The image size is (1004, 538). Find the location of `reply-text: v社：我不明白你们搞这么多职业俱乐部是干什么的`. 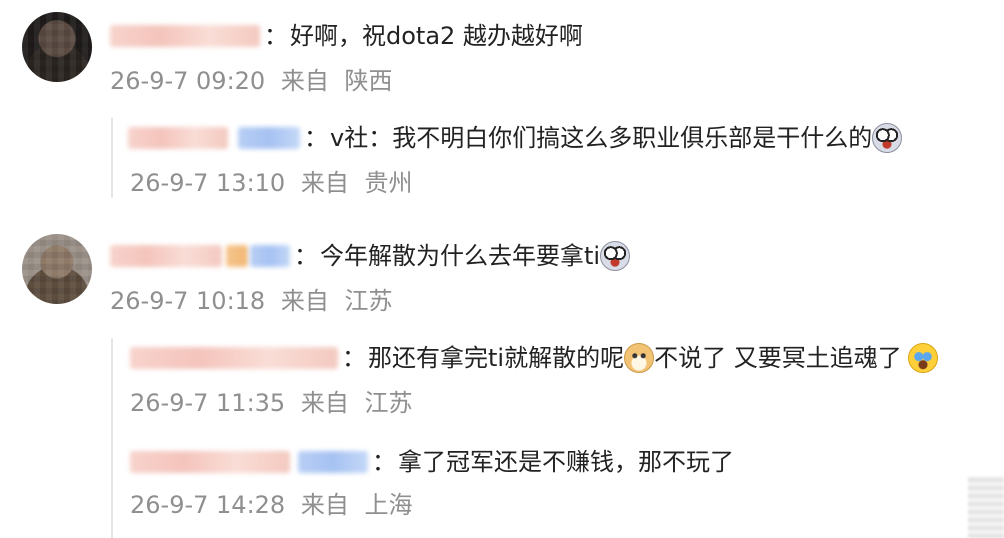

reply-text: v社：我不明白你们搞这么多职业俱乐部是干什么的 is located at coordinates (601, 138).